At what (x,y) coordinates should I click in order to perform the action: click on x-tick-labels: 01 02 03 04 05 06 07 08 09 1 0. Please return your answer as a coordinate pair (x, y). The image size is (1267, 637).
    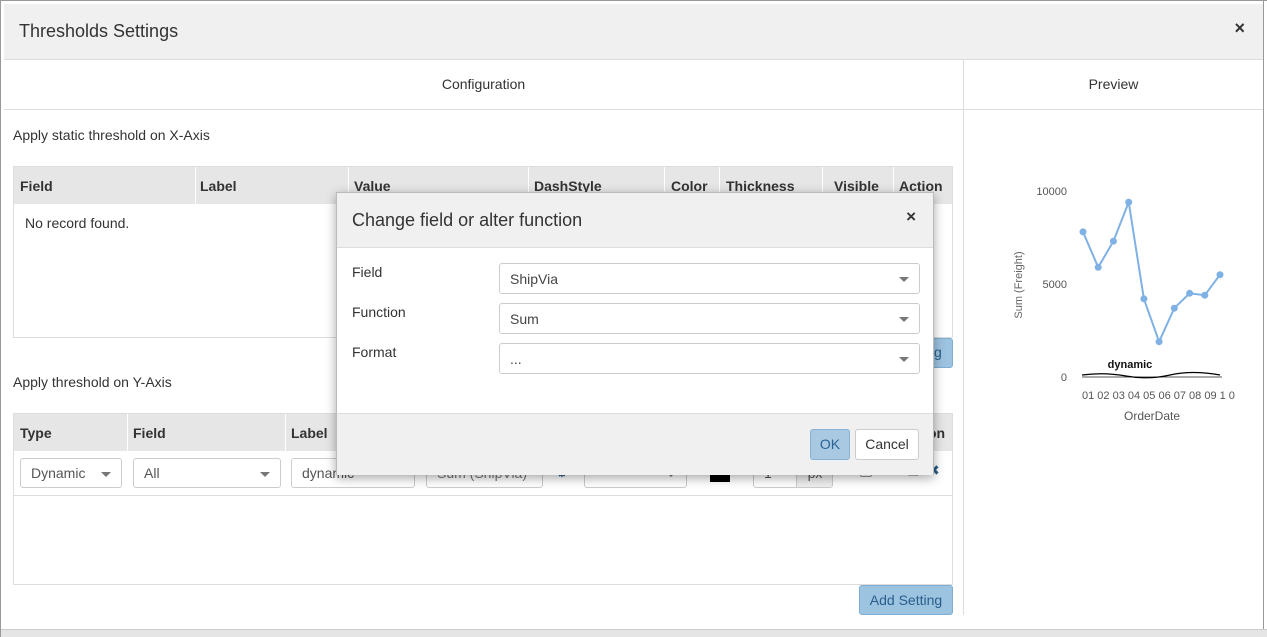
    Looking at the image, I should click on (1158, 396).